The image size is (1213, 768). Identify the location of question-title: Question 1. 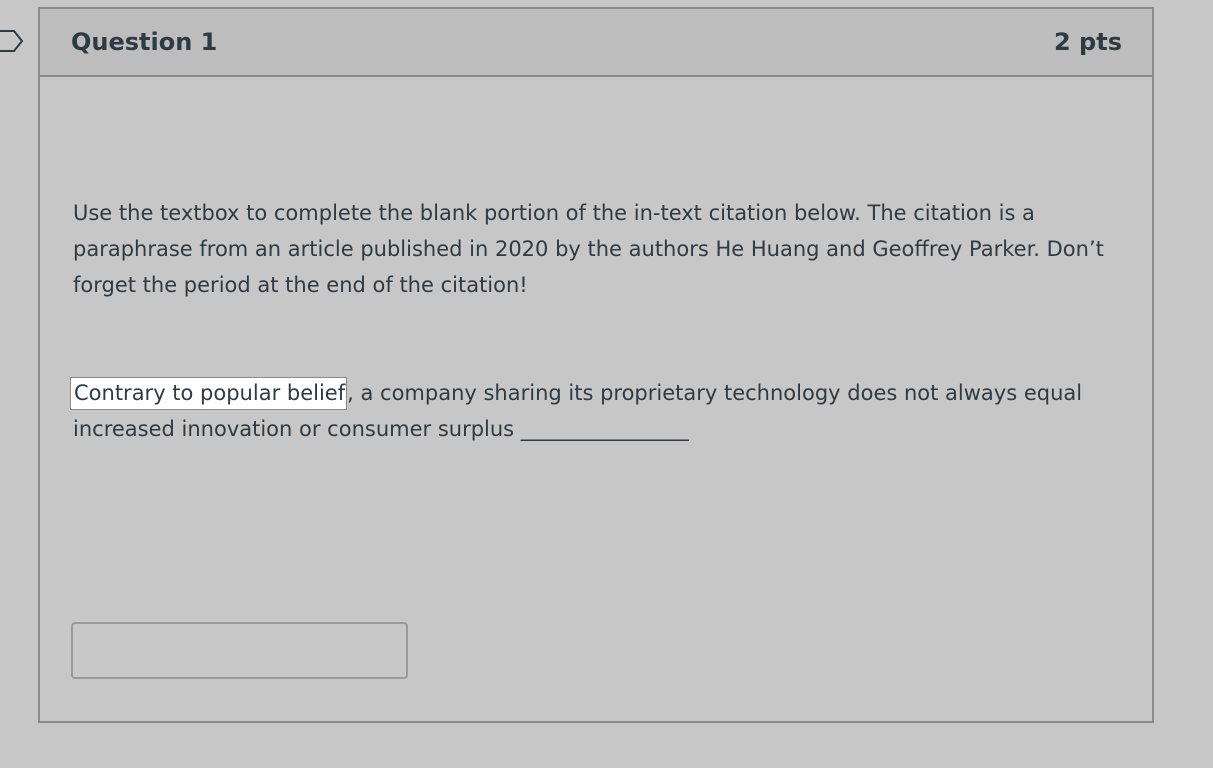
(144, 42).